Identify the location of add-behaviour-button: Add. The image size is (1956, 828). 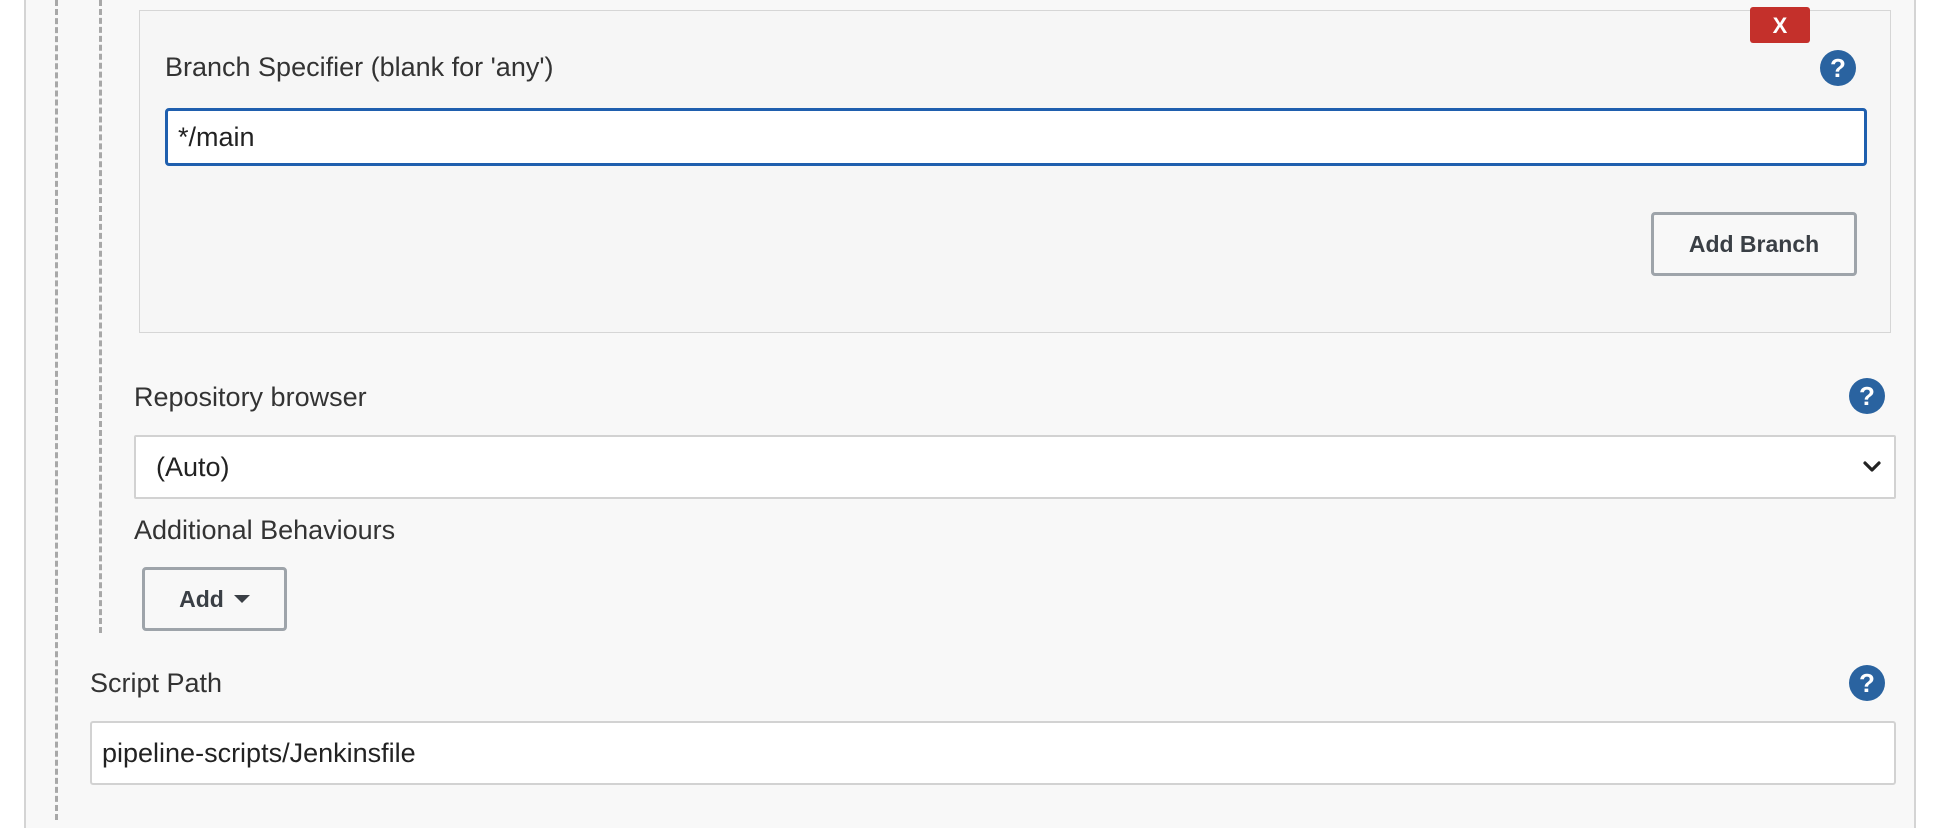
(214, 599).